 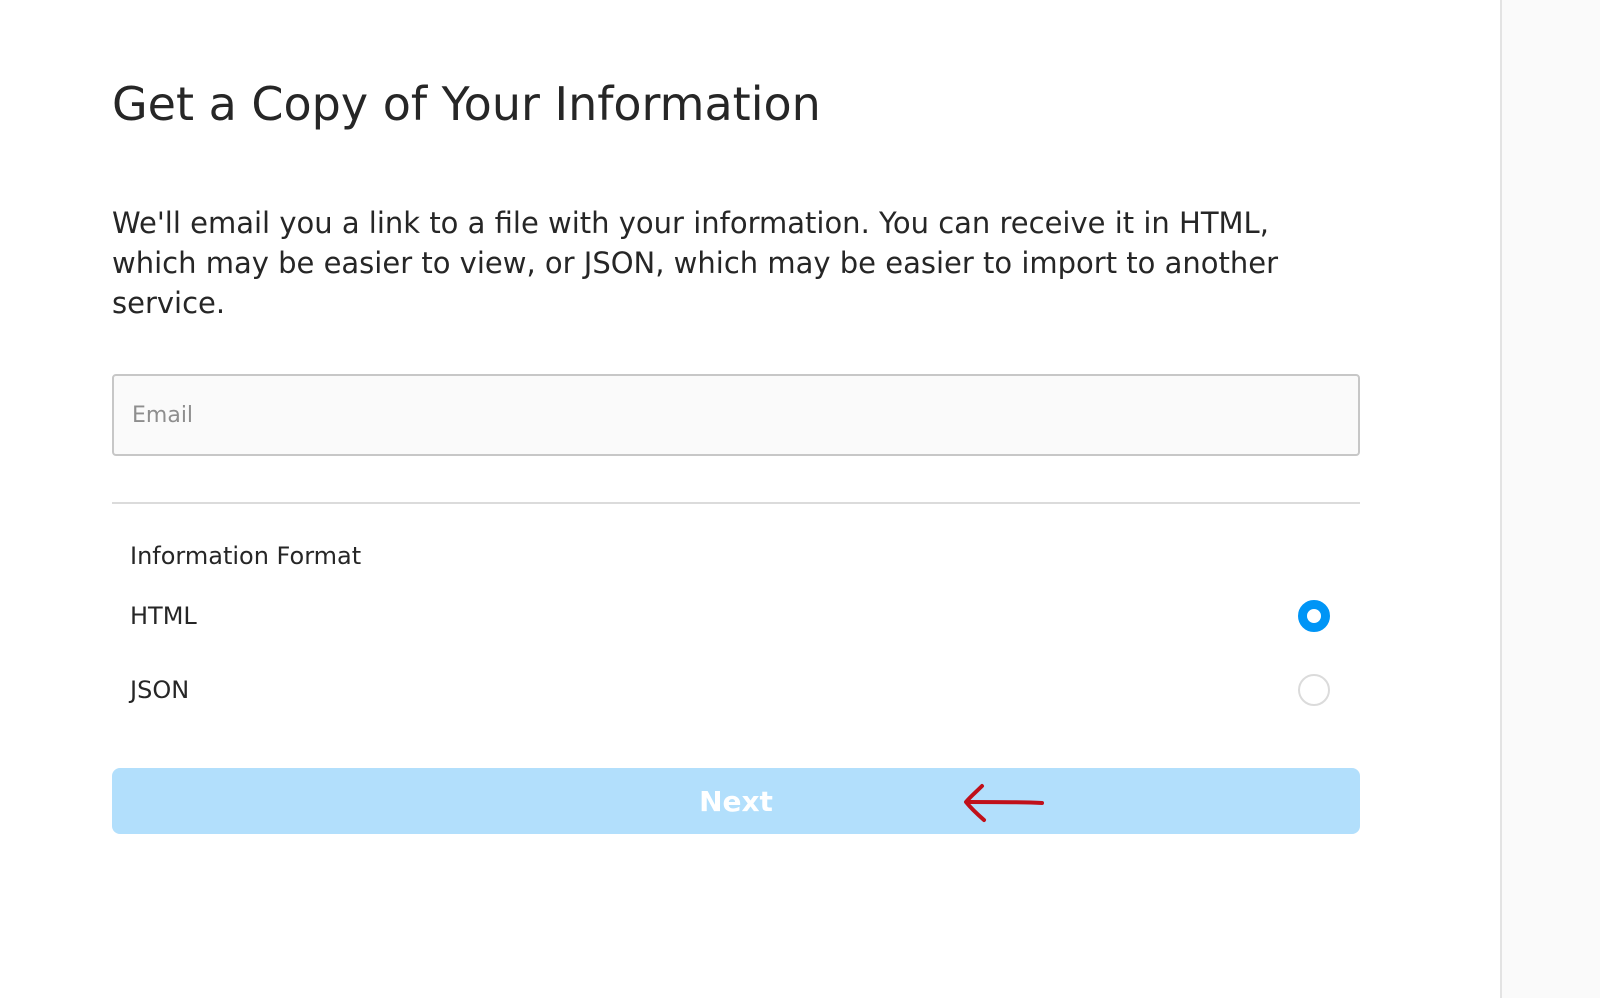 What do you see at coordinates (246, 556) in the screenshot?
I see `information-format-label: Information Format` at bounding box center [246, 556].